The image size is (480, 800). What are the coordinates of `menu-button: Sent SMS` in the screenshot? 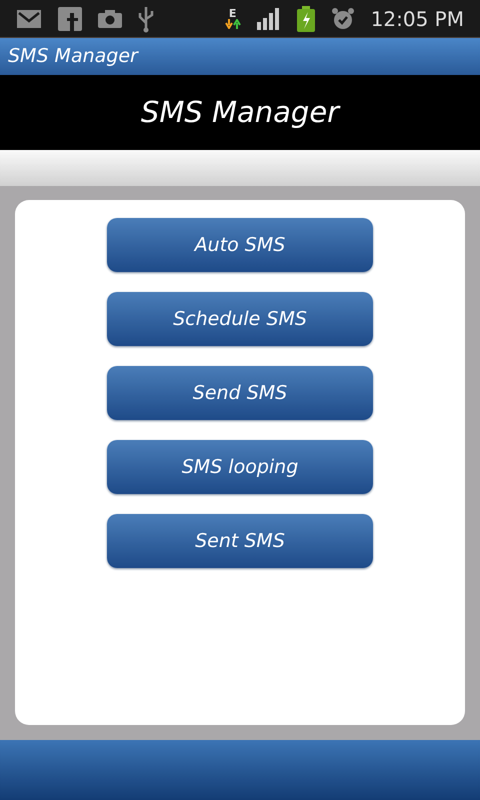 It's located at (240, 541).